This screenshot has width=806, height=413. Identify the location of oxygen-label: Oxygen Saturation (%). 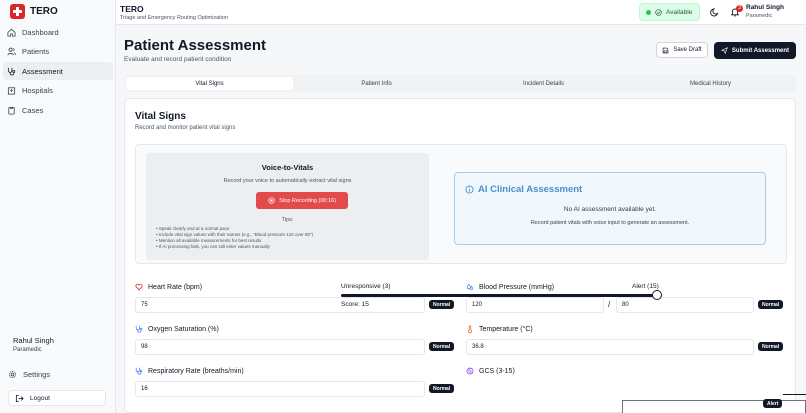
(177, 329).